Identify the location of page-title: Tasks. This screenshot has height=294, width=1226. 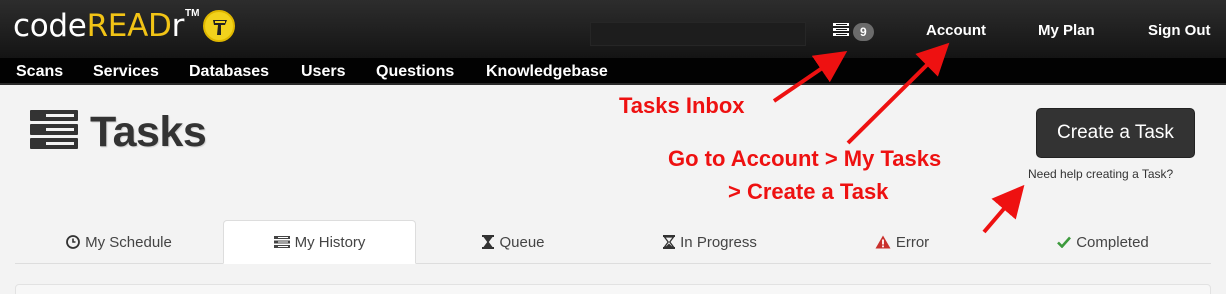
(118, 131).